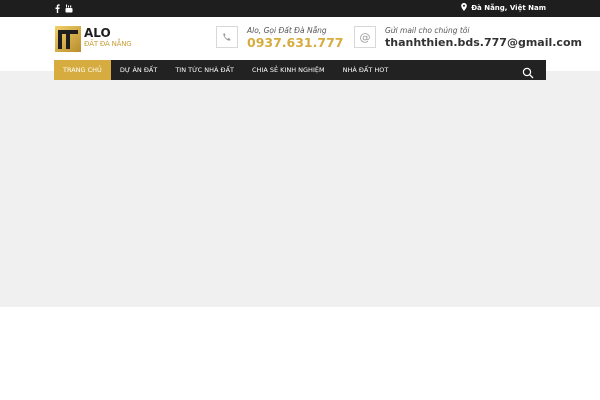 The width and height of the screenshot is (600, 400). I want to click on nav-item-hot: NHÀ ĐẤT HOT, so click(366, 70).